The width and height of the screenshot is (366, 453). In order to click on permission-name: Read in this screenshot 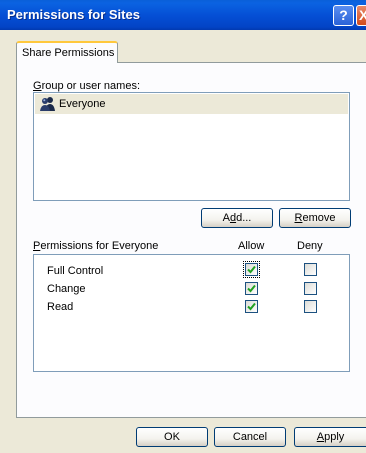, I will do `click(60, 307)`.